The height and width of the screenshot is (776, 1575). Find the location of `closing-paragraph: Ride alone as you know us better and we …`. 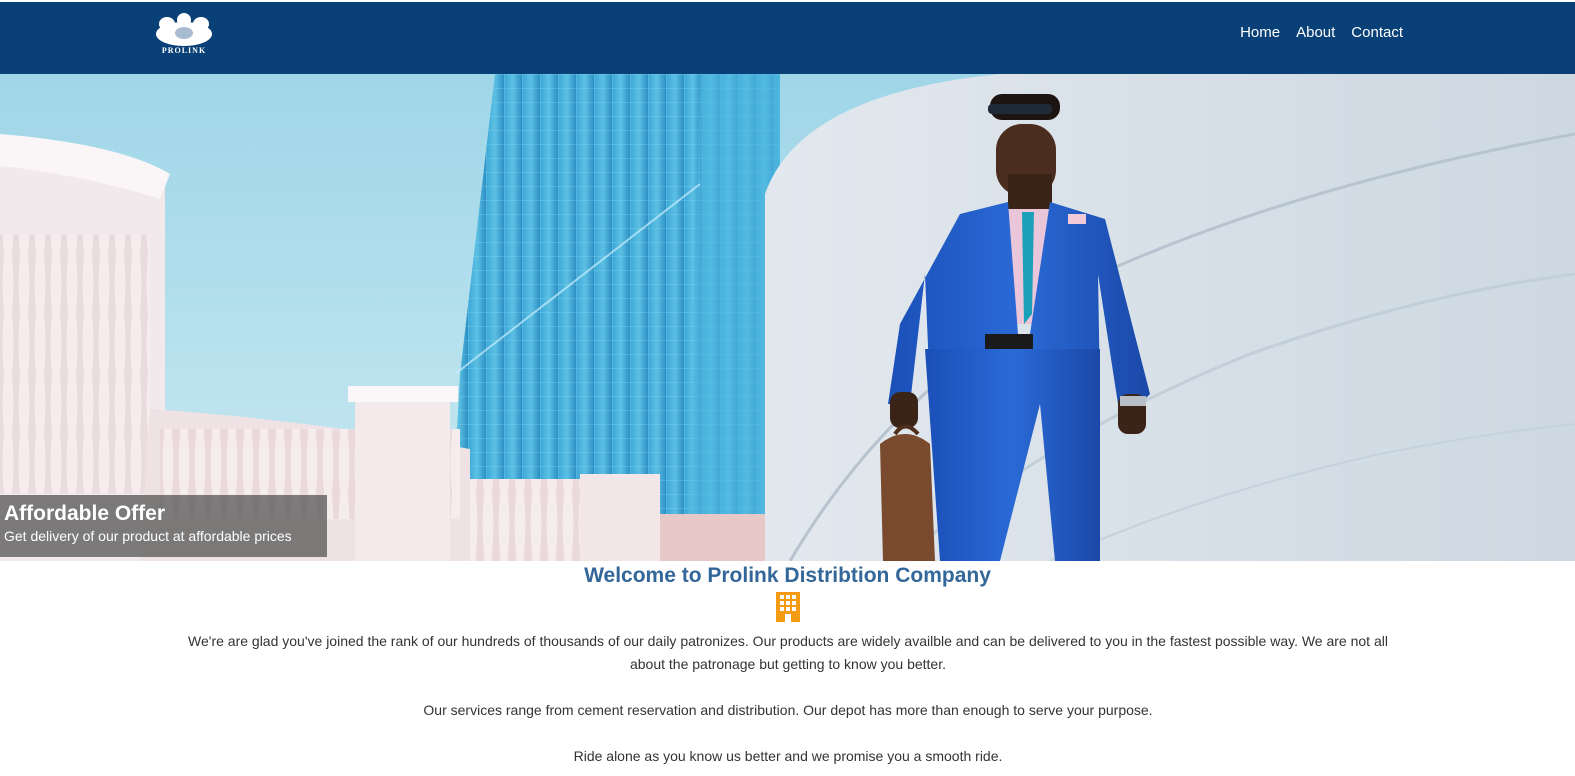

closing-paragraph: Ride alone as you know us better and we … is located at coordinates (788, 756).